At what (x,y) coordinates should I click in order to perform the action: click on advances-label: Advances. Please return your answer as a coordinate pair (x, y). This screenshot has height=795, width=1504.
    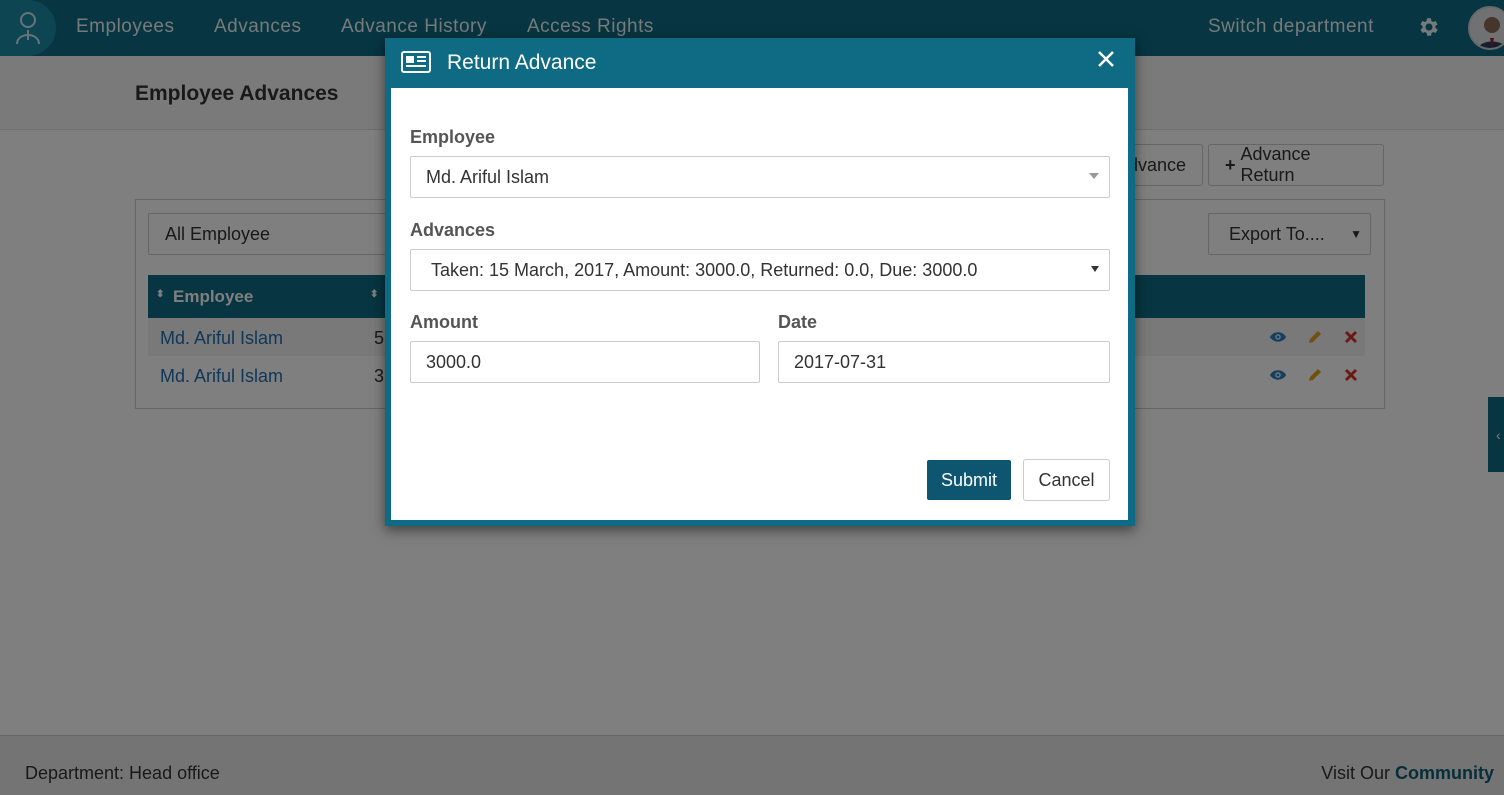
    Looking at the image, I should click on (453, 230).